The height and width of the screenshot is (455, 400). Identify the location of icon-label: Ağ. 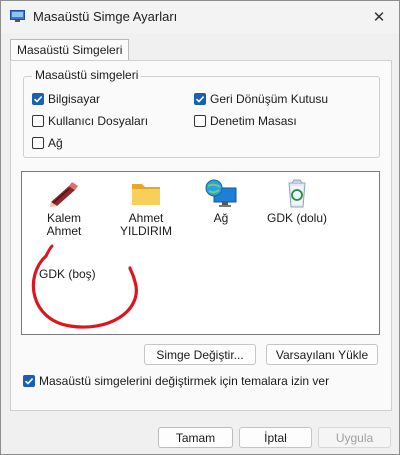
(221, 218).